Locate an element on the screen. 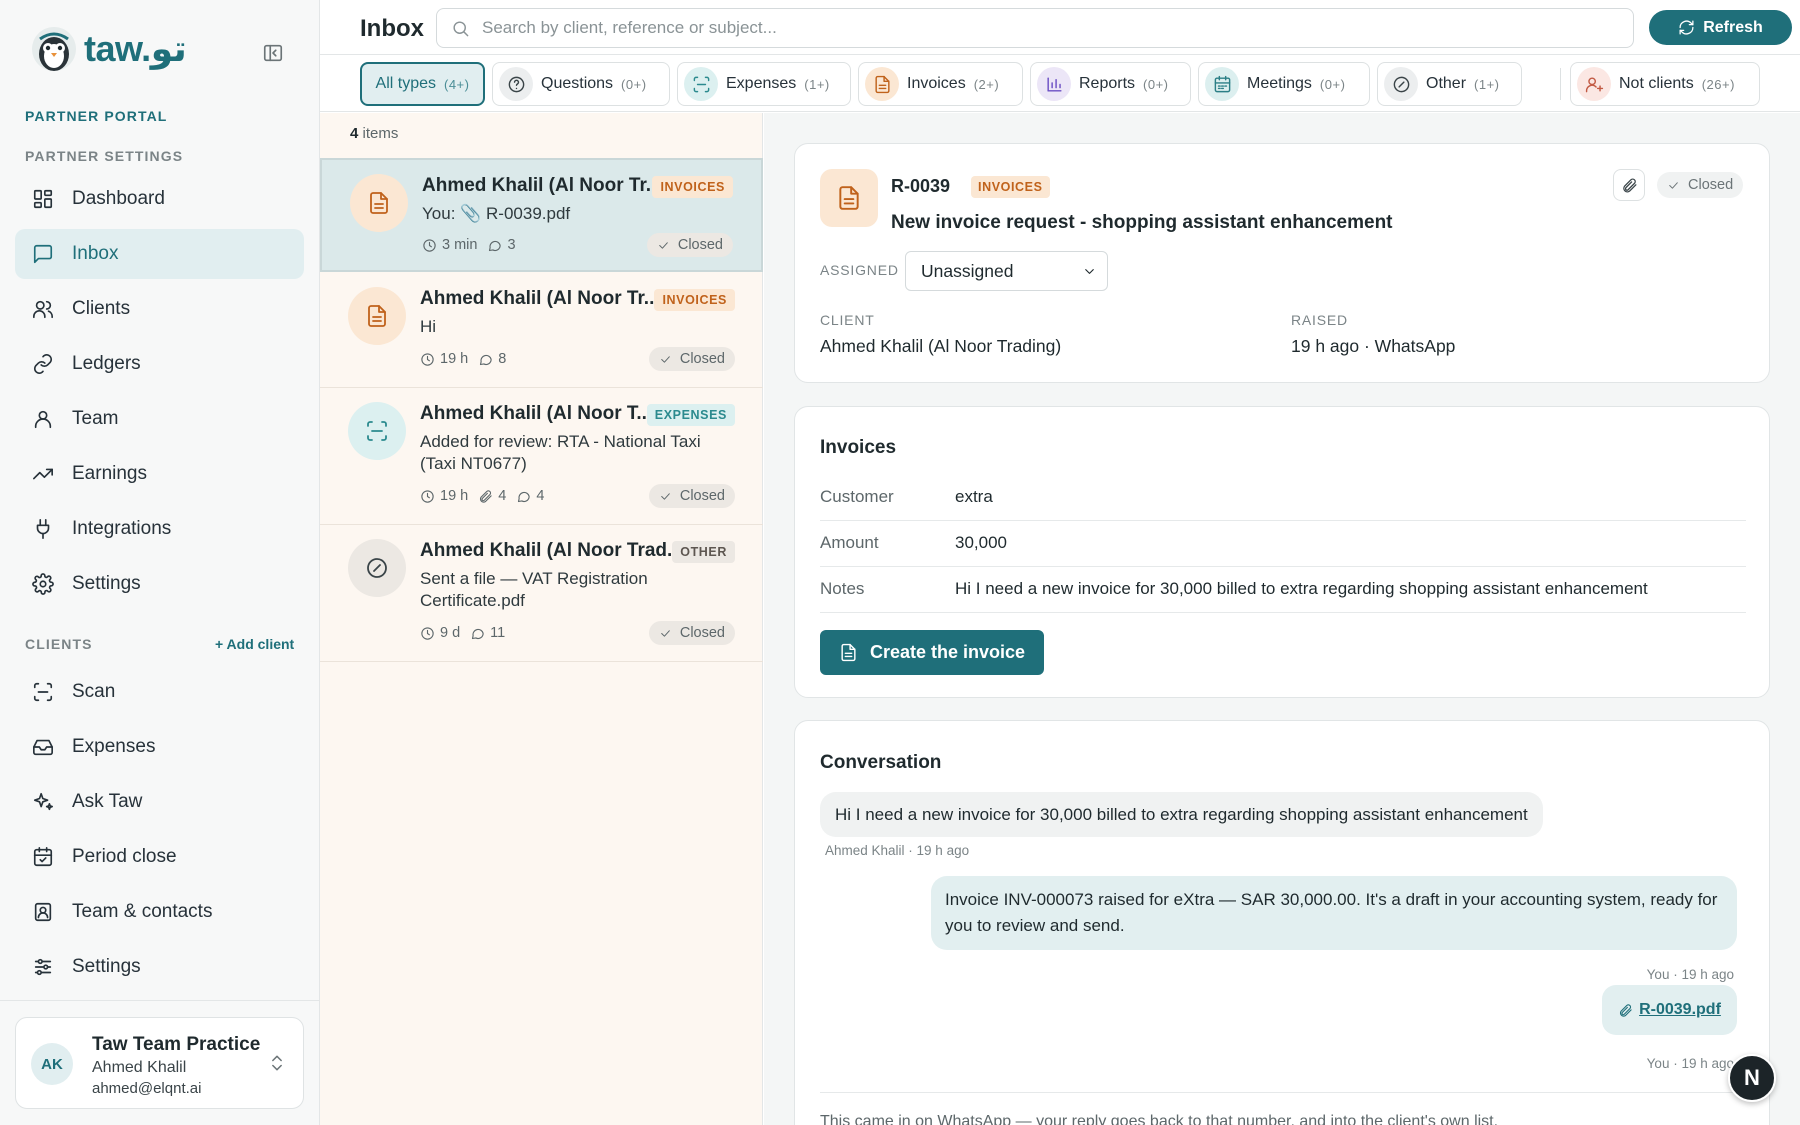  sidebar-item-label: Settings is located at coordinates (106, 583).